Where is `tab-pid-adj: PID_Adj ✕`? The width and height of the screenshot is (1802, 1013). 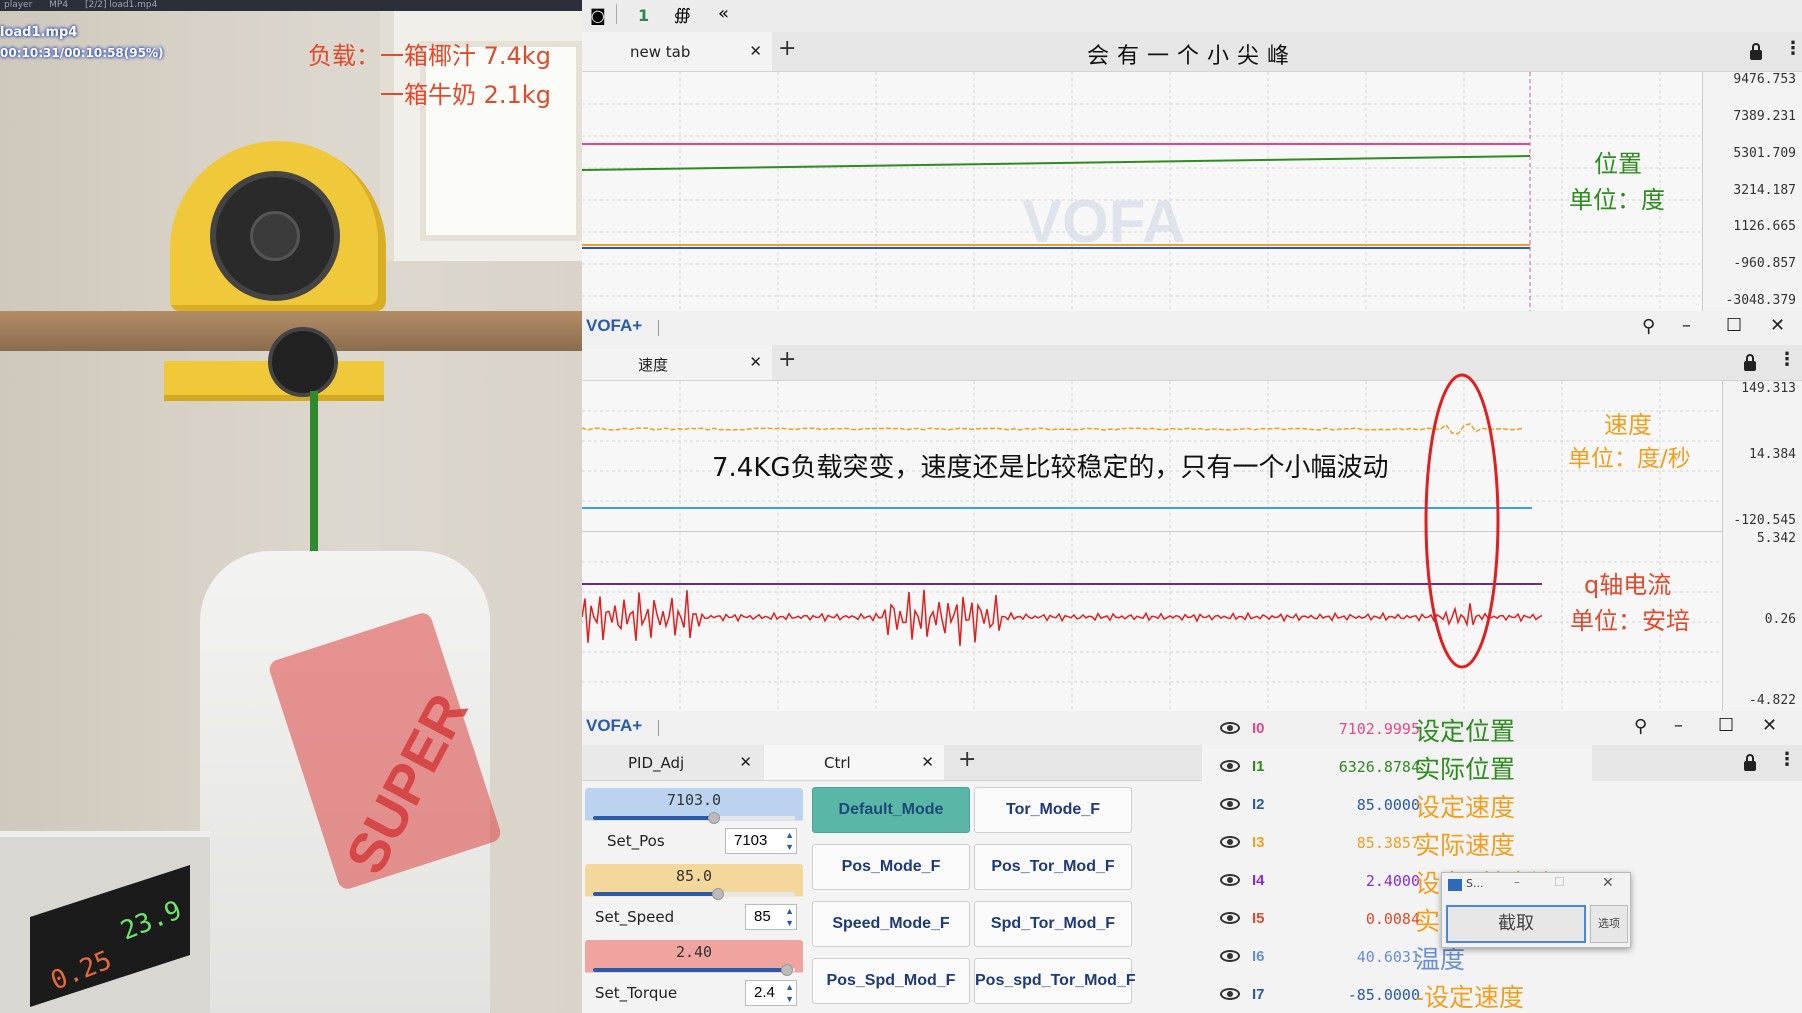 tab-pid-adj: PID_Adj ✕ is located at coordinates (672, 762).